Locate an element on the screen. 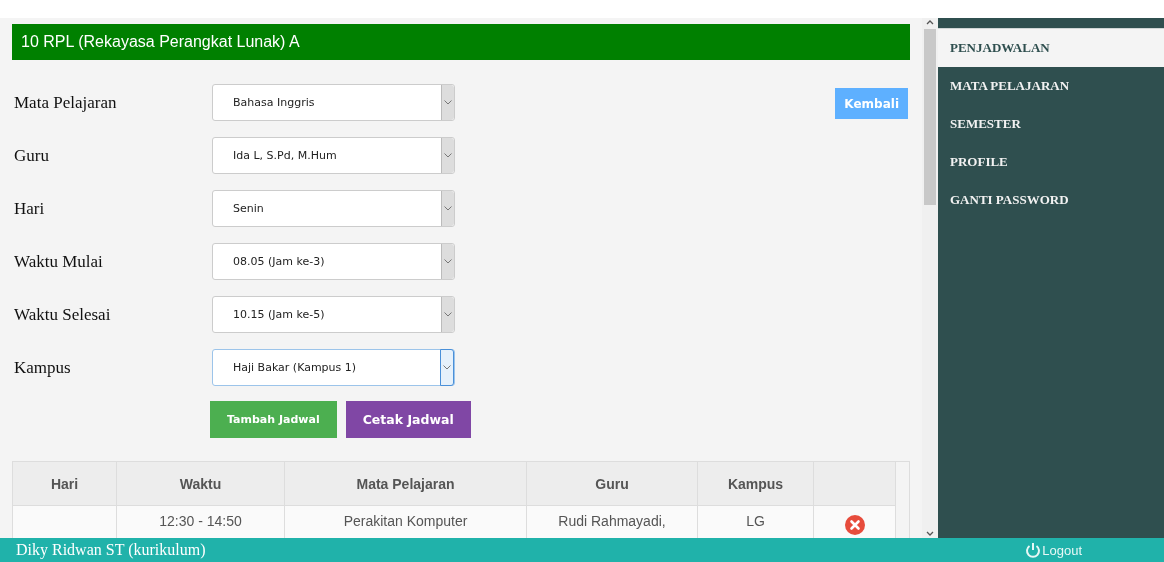  class-title-bar: 10 RPL (Rekayasa Perangkat Lunak) A is located at coordinates (461, 42).